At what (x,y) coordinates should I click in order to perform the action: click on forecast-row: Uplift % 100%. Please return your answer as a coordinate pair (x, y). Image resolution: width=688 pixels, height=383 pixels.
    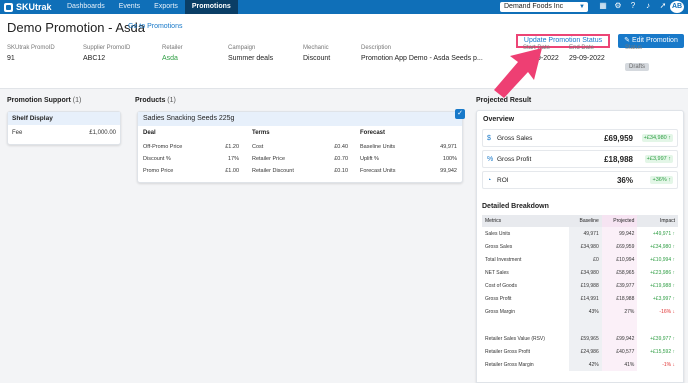
    Looking at the image, I should click on (408, 159).